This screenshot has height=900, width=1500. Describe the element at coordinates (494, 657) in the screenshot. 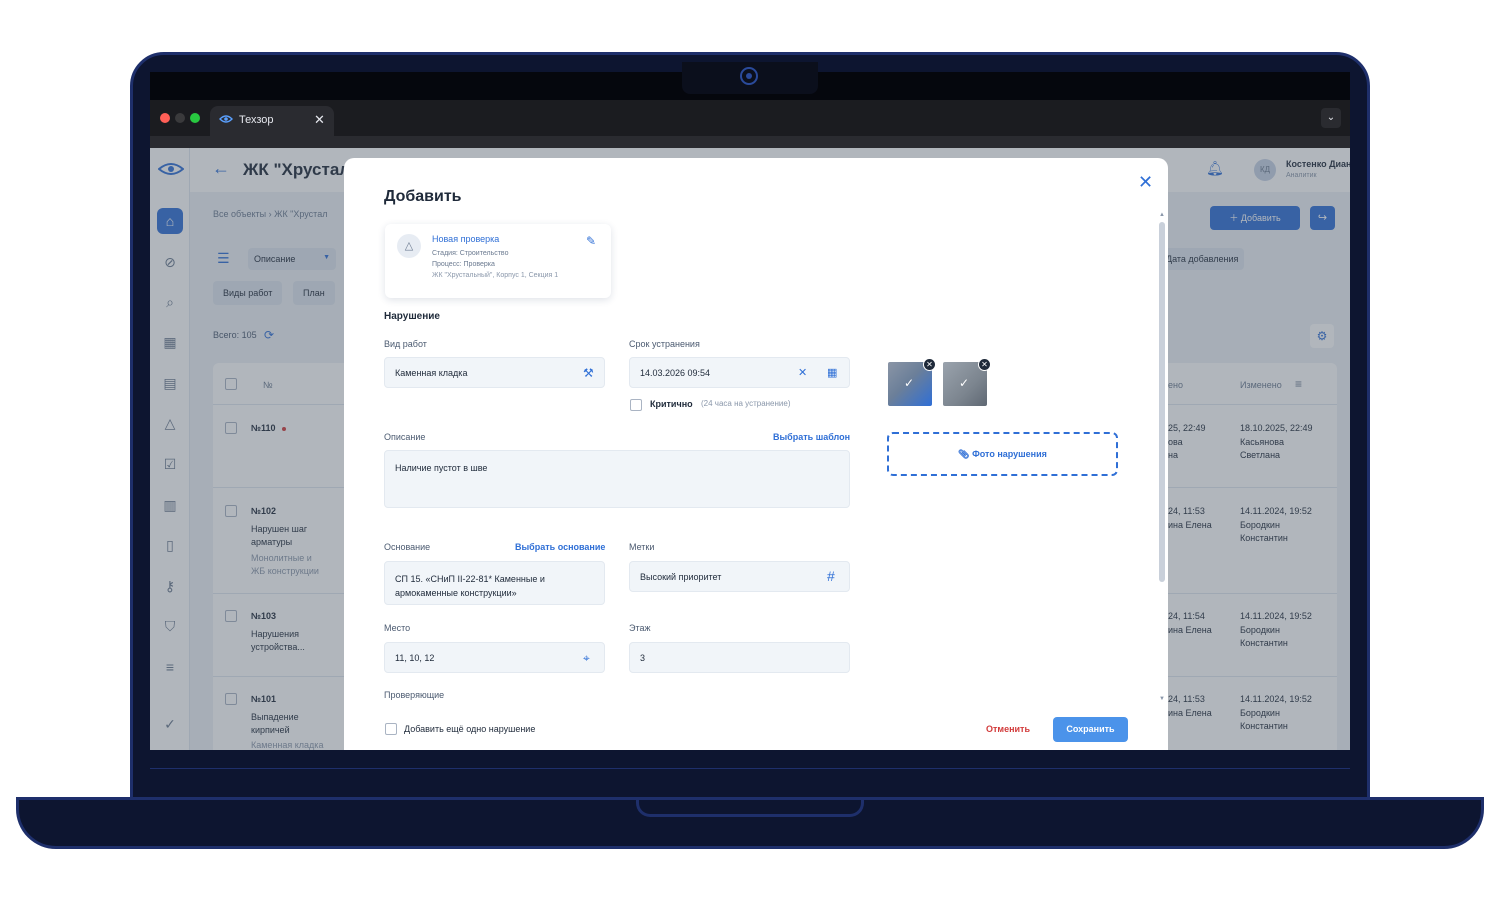

I see `place-field: 11, 10, 12 ⌖` at that location.